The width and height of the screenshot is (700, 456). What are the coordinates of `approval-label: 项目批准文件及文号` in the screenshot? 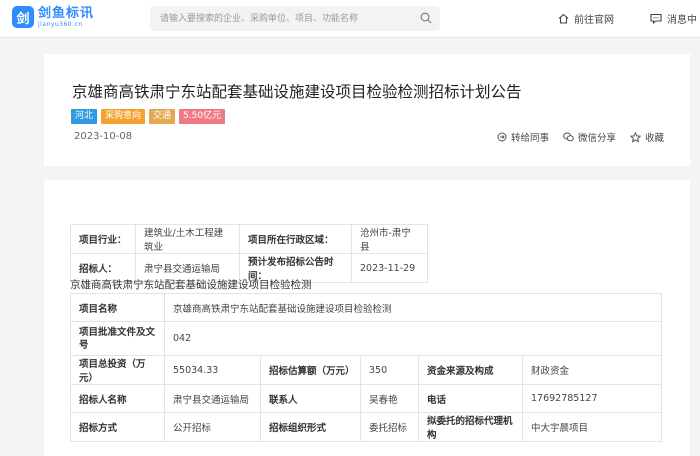 It's located at (117, 338).